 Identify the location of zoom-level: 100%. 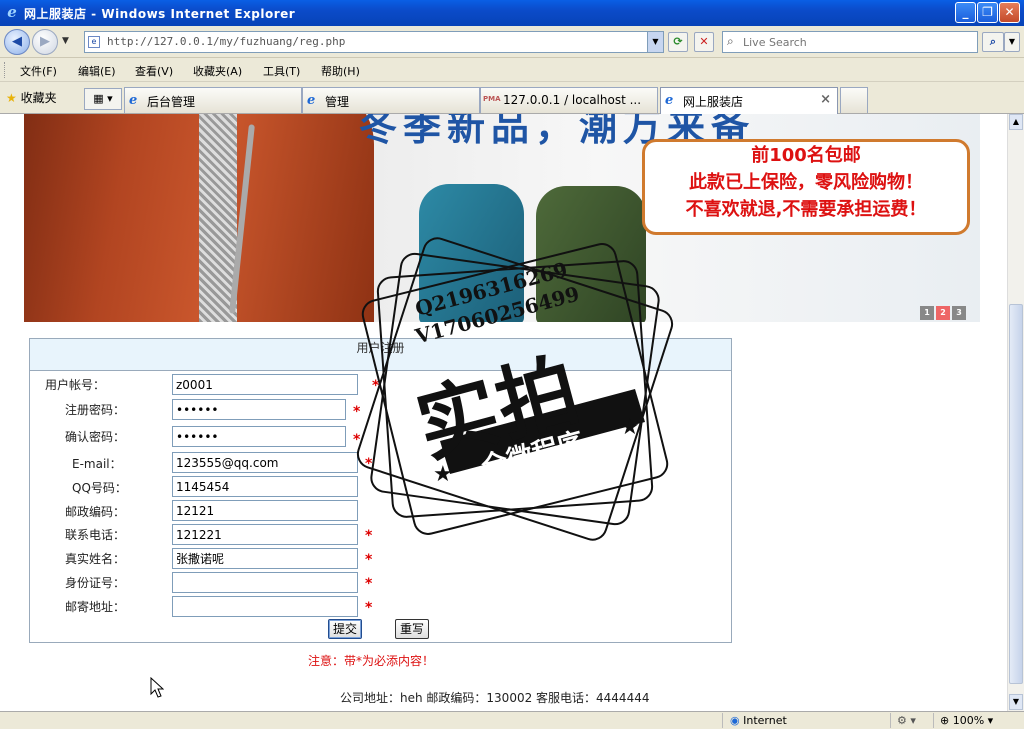
(968, 720).